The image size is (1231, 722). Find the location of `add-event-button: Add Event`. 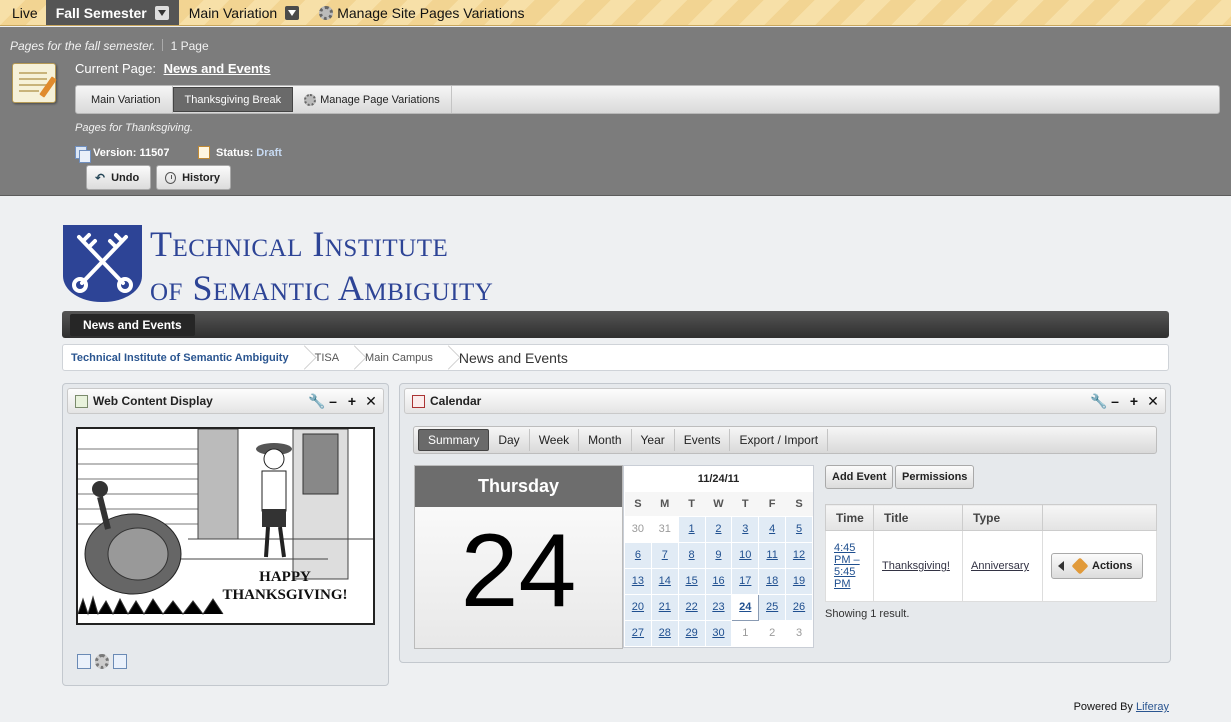

add-event-button: Add Event is located at coordinates (859, 477).